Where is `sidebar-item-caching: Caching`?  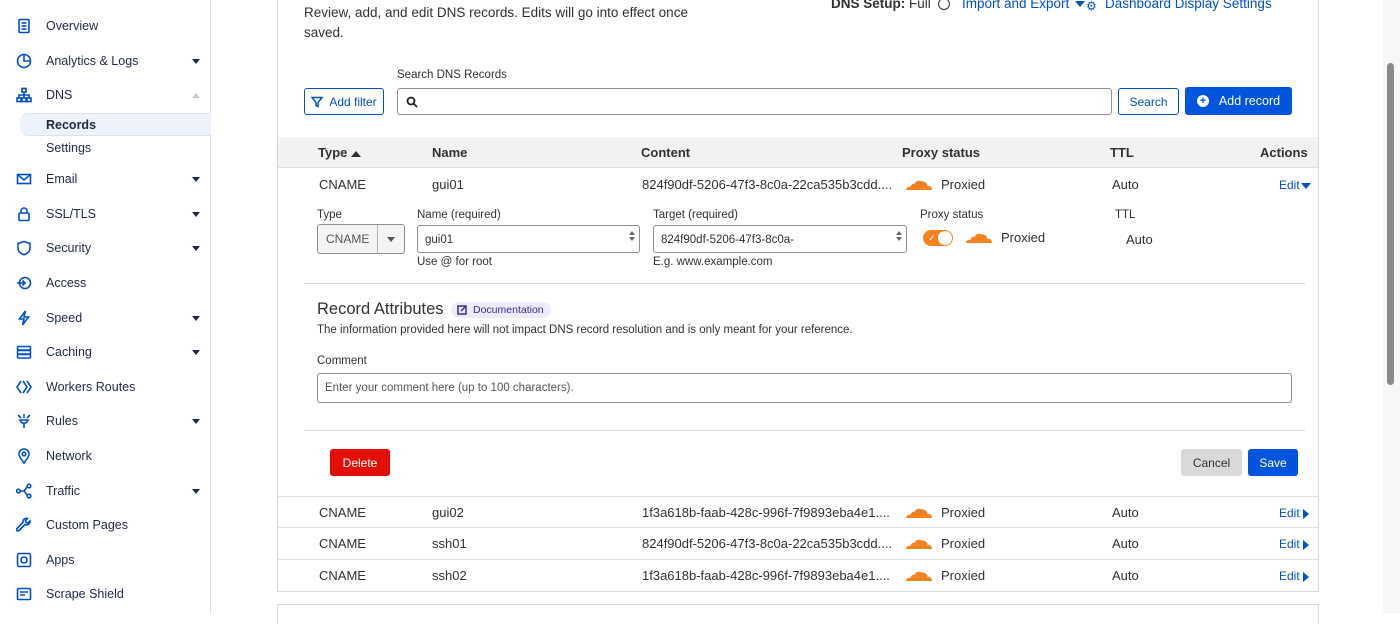
sidebar-item-caching: Caching is located at coordinates (105, 352).